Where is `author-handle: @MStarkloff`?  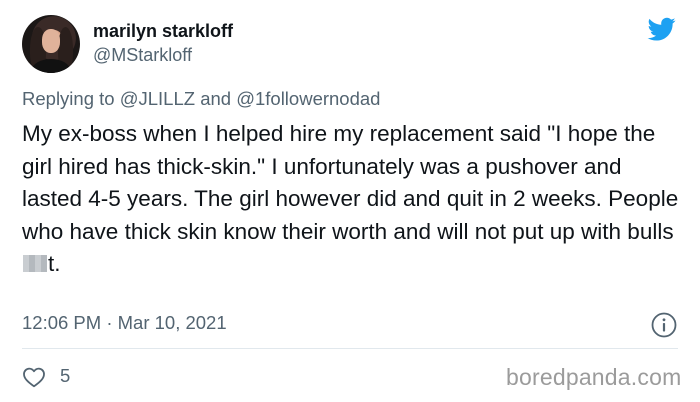
author-handle: @MStarkloff is located at coordinates (142, 55).